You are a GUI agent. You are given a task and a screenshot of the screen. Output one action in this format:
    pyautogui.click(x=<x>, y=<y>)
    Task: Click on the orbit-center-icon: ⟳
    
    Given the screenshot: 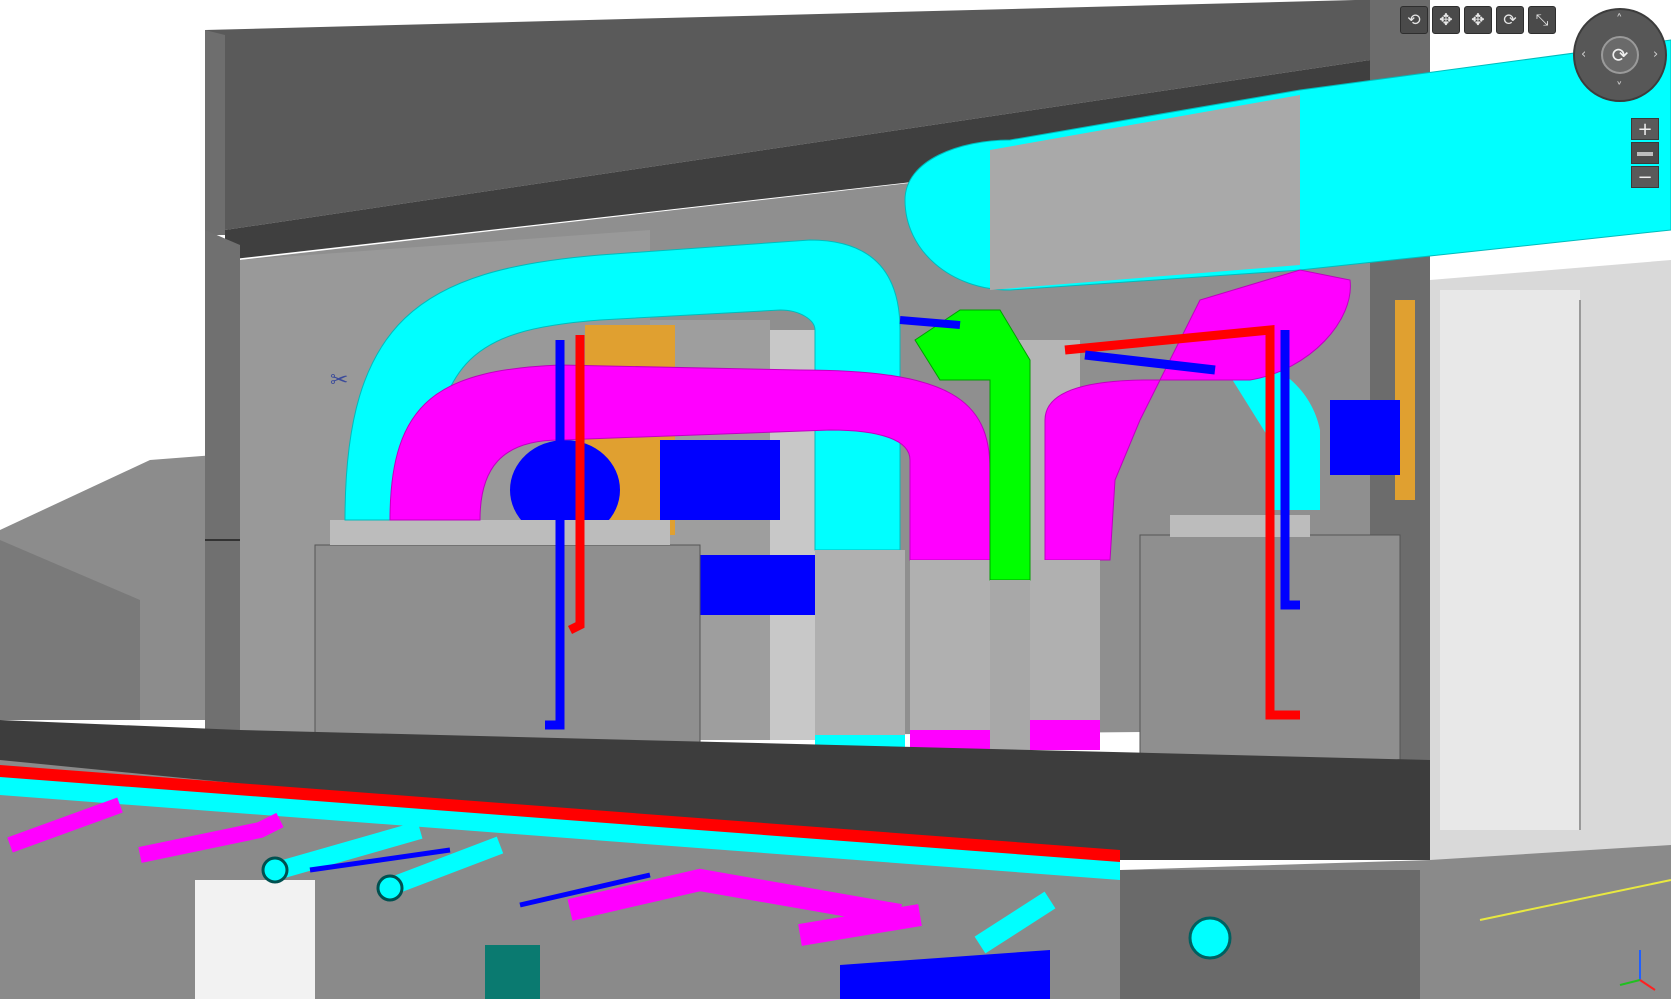 What is the action you would take?
    pyautogui.click(x=1620, y=55)
    